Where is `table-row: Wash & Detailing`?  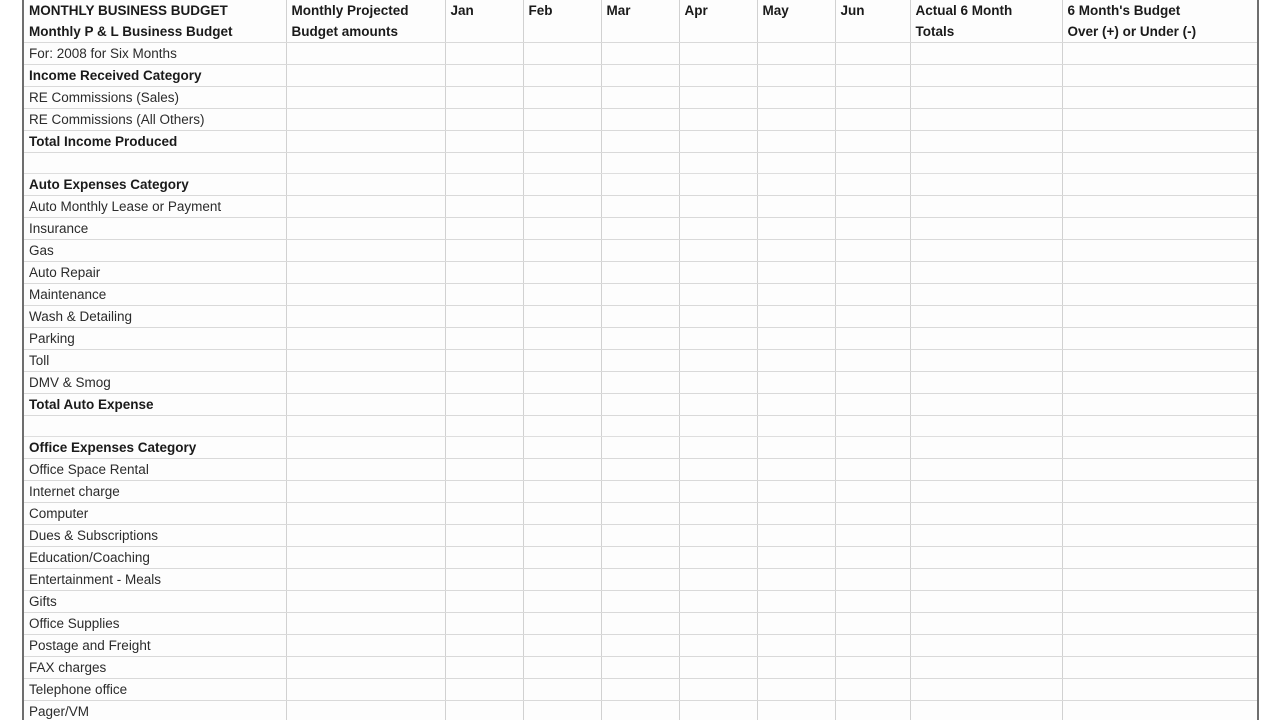
table-row: Wash & Detailing is located at coordinates (640, 316).